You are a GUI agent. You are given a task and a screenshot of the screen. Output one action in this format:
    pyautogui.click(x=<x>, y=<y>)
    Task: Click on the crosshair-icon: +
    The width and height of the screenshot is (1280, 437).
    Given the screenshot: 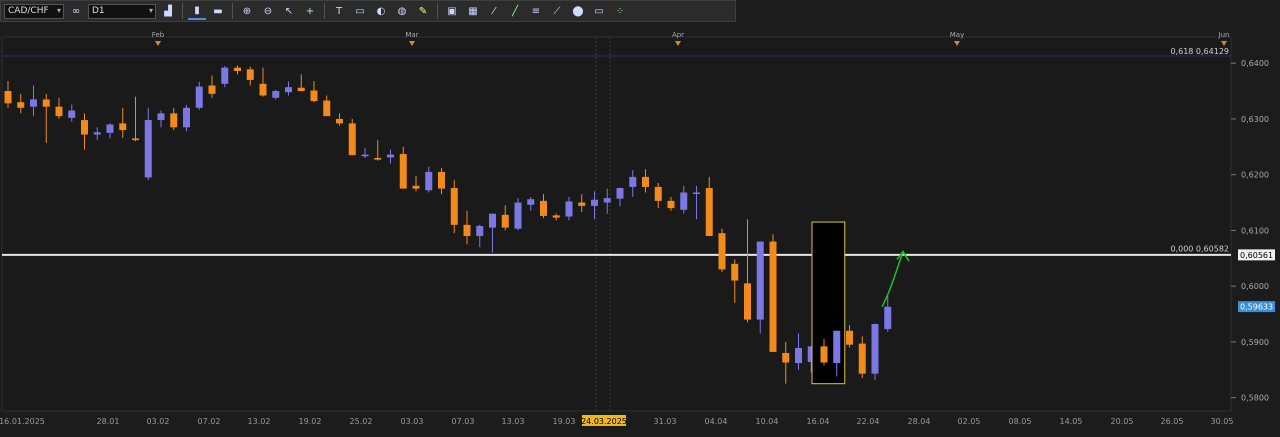 What is the action you would take?
    pyautogui.click(x=310, y=11)
    